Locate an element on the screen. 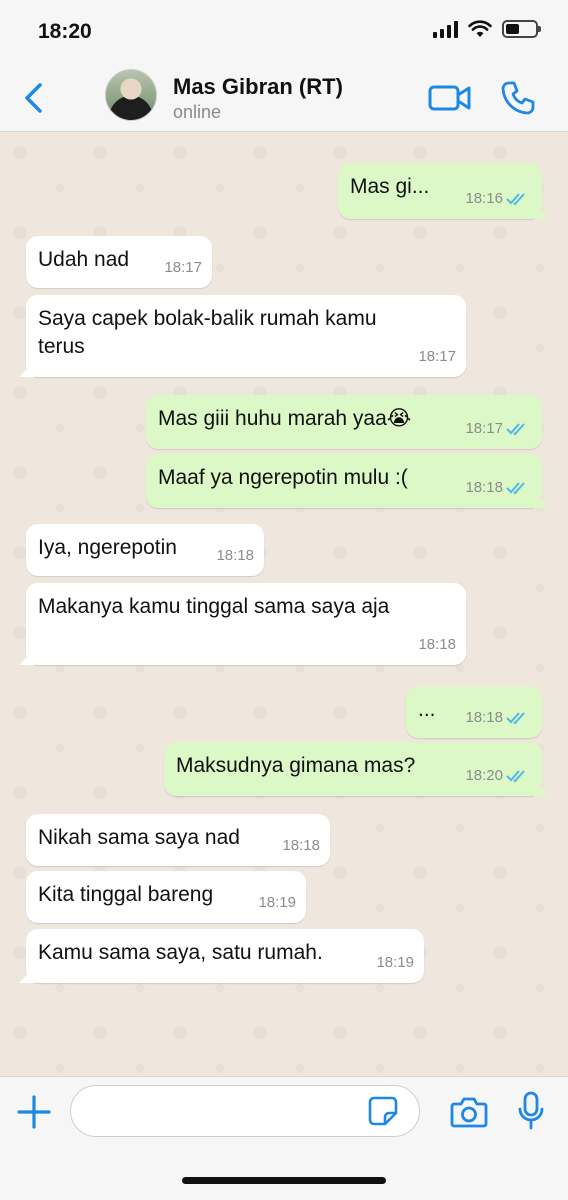 Image resolution: width=568 pixels, height=1200 pixels. message-bubble-outgoing: Maaf ya ngerepotin mulu :( 18:18 is located at coordinates (344, 481).